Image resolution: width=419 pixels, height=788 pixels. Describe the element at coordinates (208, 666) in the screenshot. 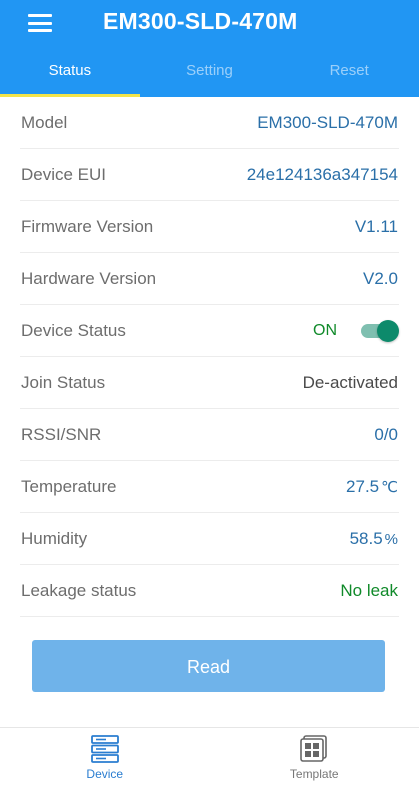

I see `read-button: Read` at that location.